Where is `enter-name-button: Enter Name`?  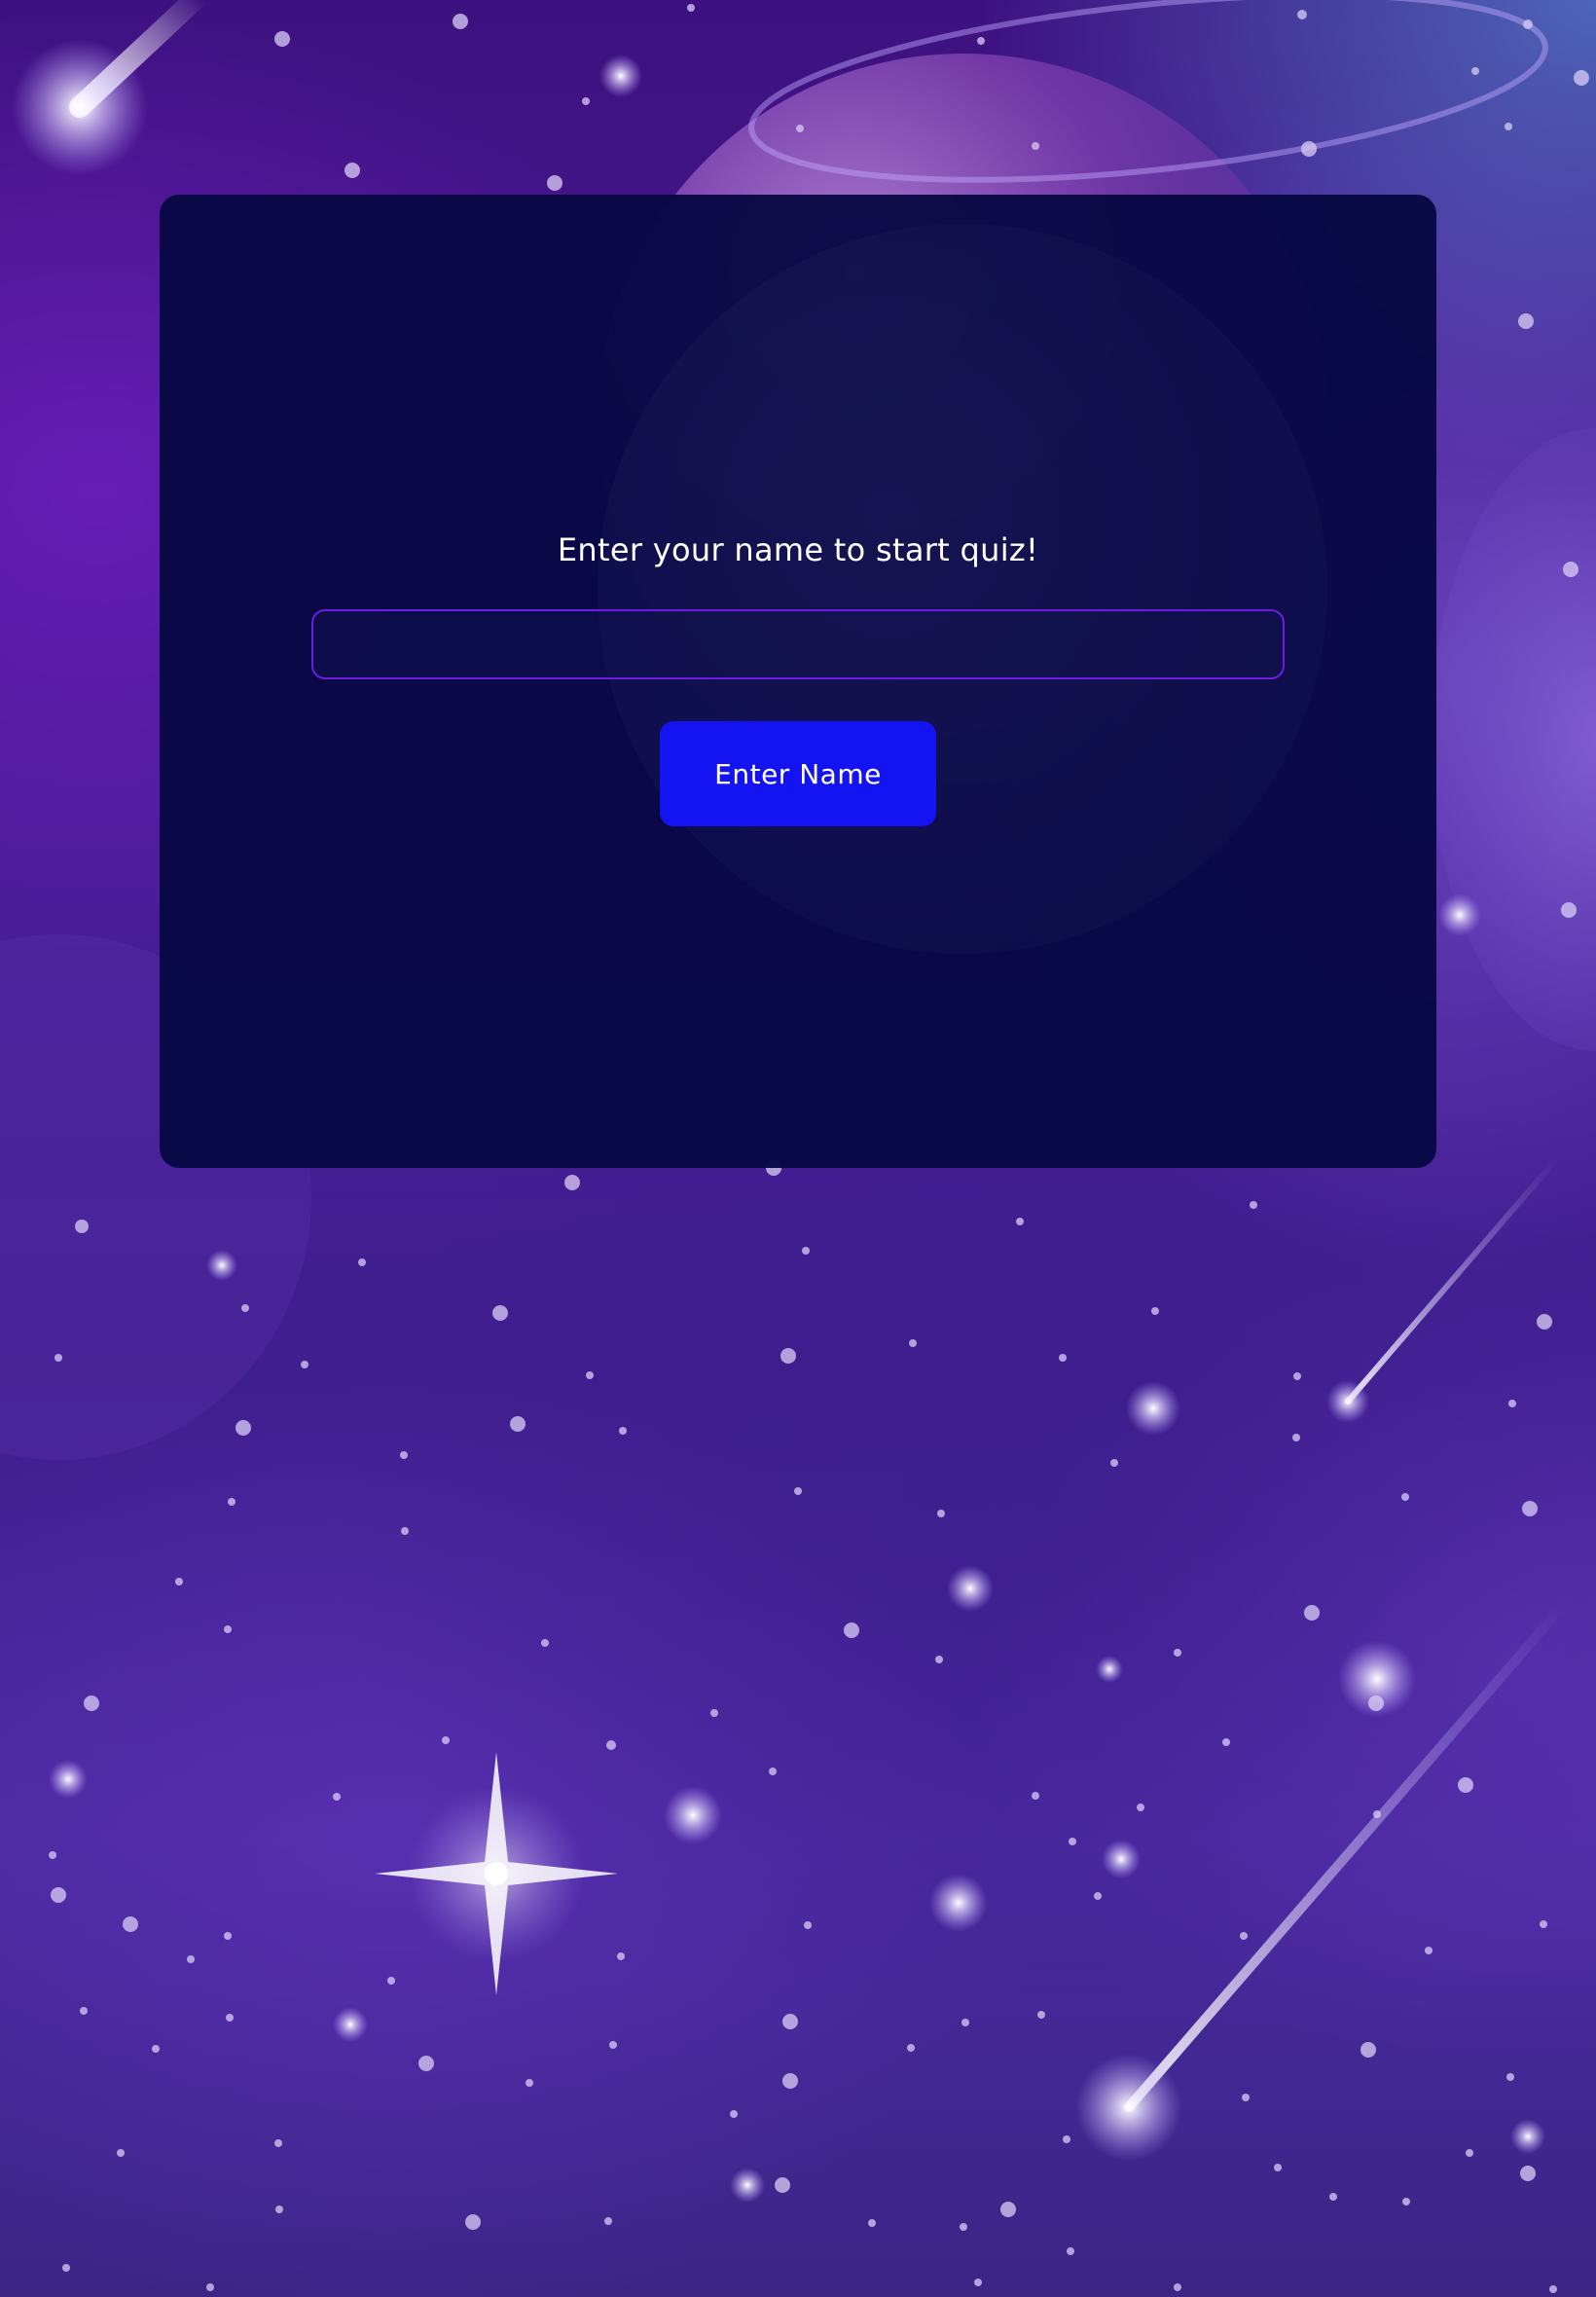 enter-name-button: Enter Name is located at coordinates (798, 773).